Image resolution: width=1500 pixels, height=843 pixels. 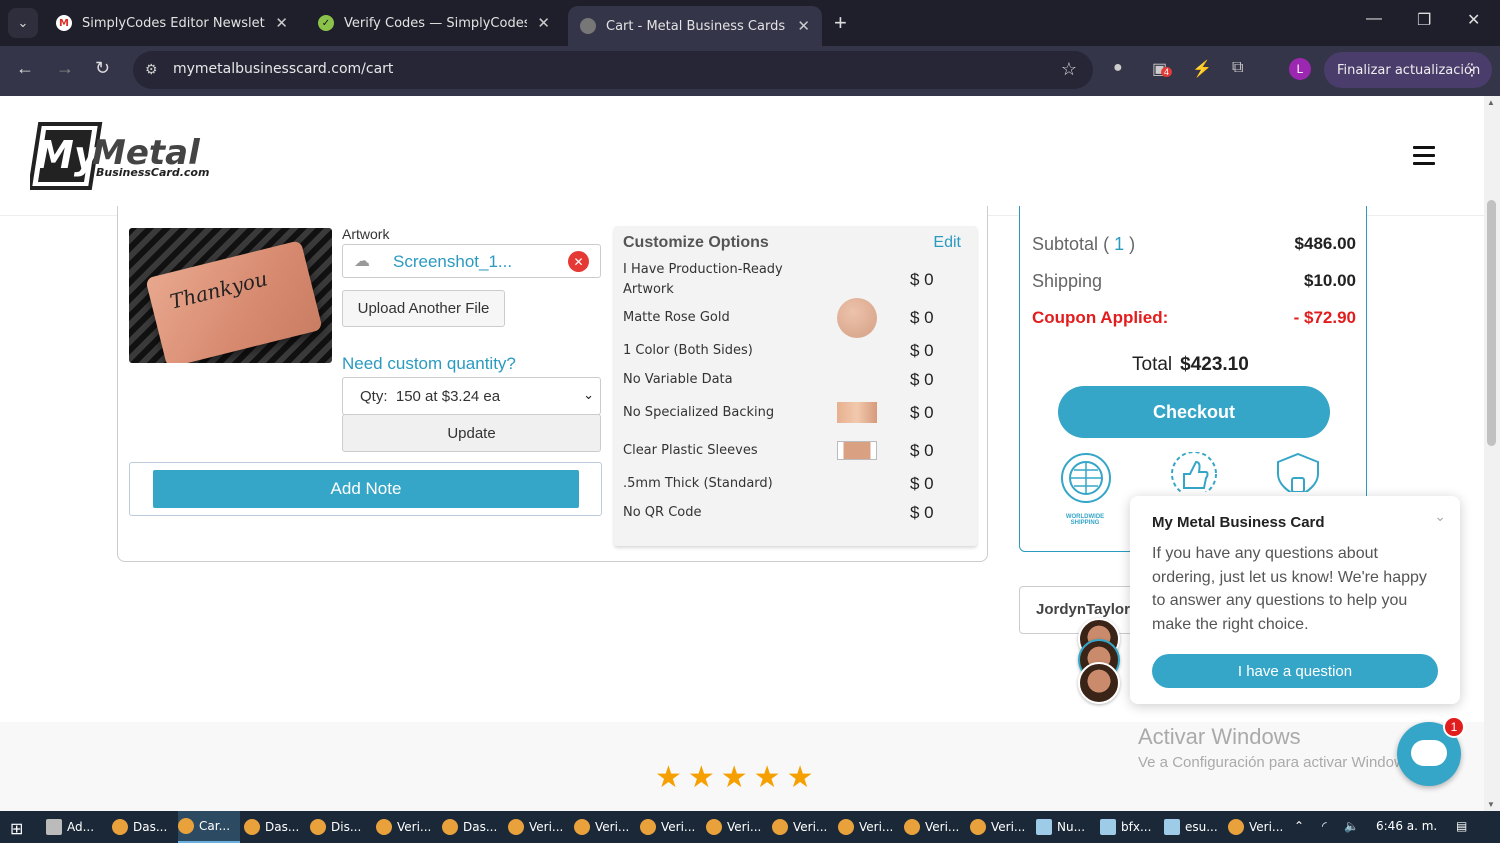 I want to click on address-bar: ⚙ mymetalbusinesscard.com/cart ☆, so click(x=613, y=70).